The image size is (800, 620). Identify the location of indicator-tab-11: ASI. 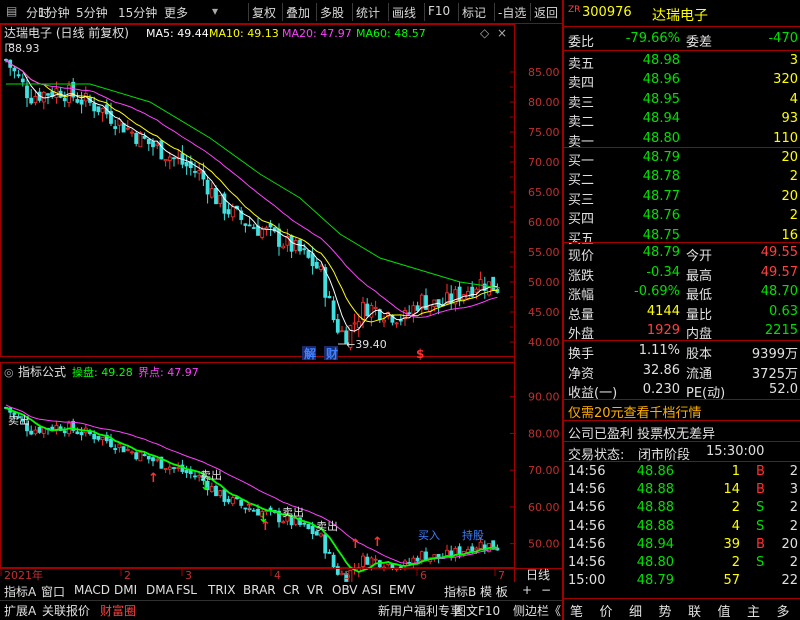
(371, 590).